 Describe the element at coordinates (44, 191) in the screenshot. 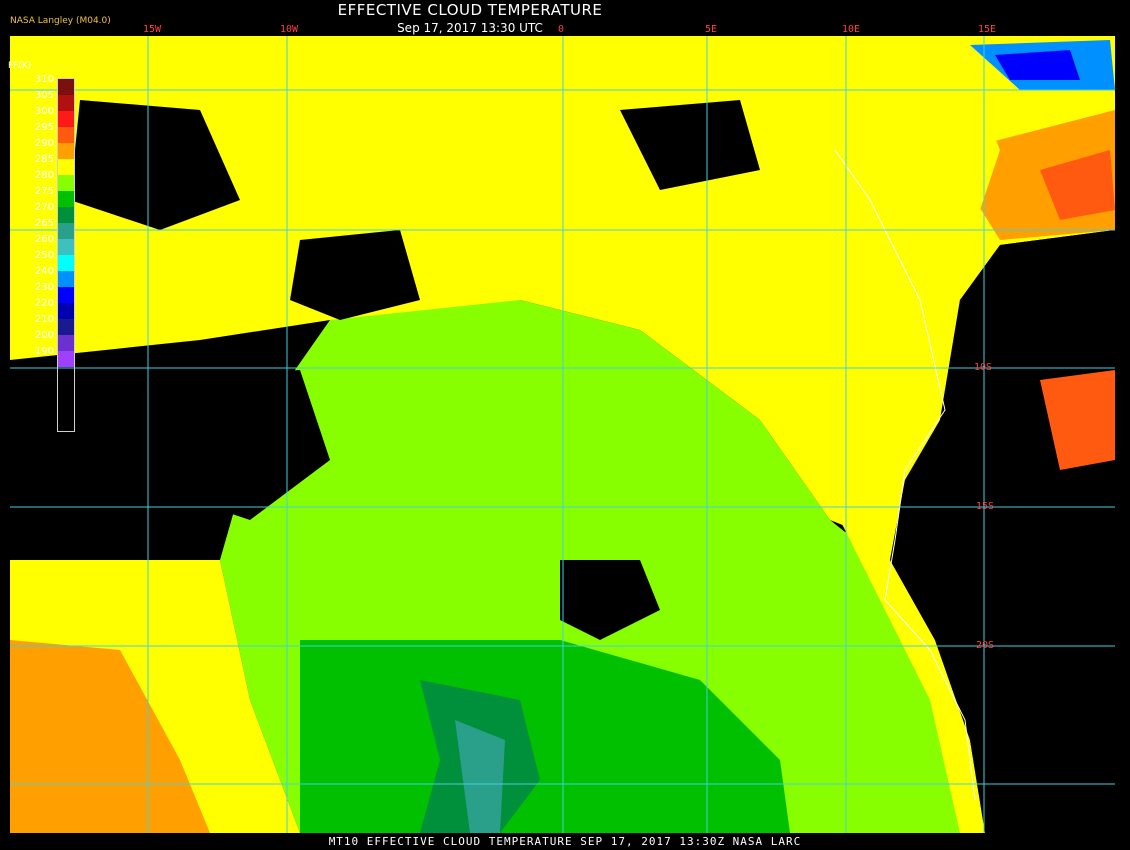

I see `legend-label-275: 275` at that location.